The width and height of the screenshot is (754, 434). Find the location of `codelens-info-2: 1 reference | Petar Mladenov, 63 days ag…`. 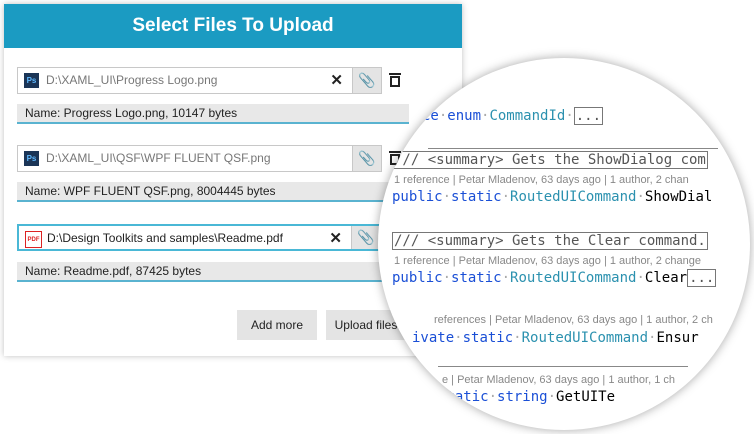

codelens-info-2: 1 reference | Petar Mladenov, 63 days ag… is located at coordinates (547, 261).